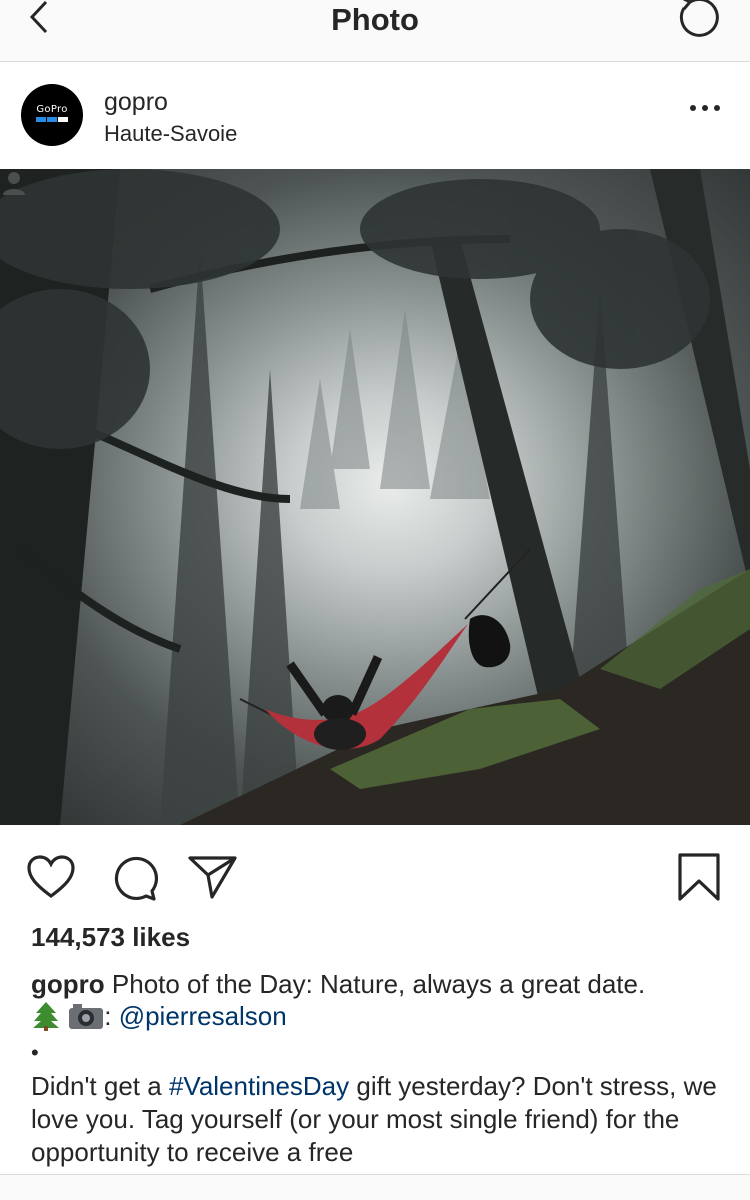 The width and height of the screenshot is (750, 1200). What do you see at coordinates (52, 109) in the screenshot?
I see `avatar-logo-text: GoPro` at bounding box center [52, 109].